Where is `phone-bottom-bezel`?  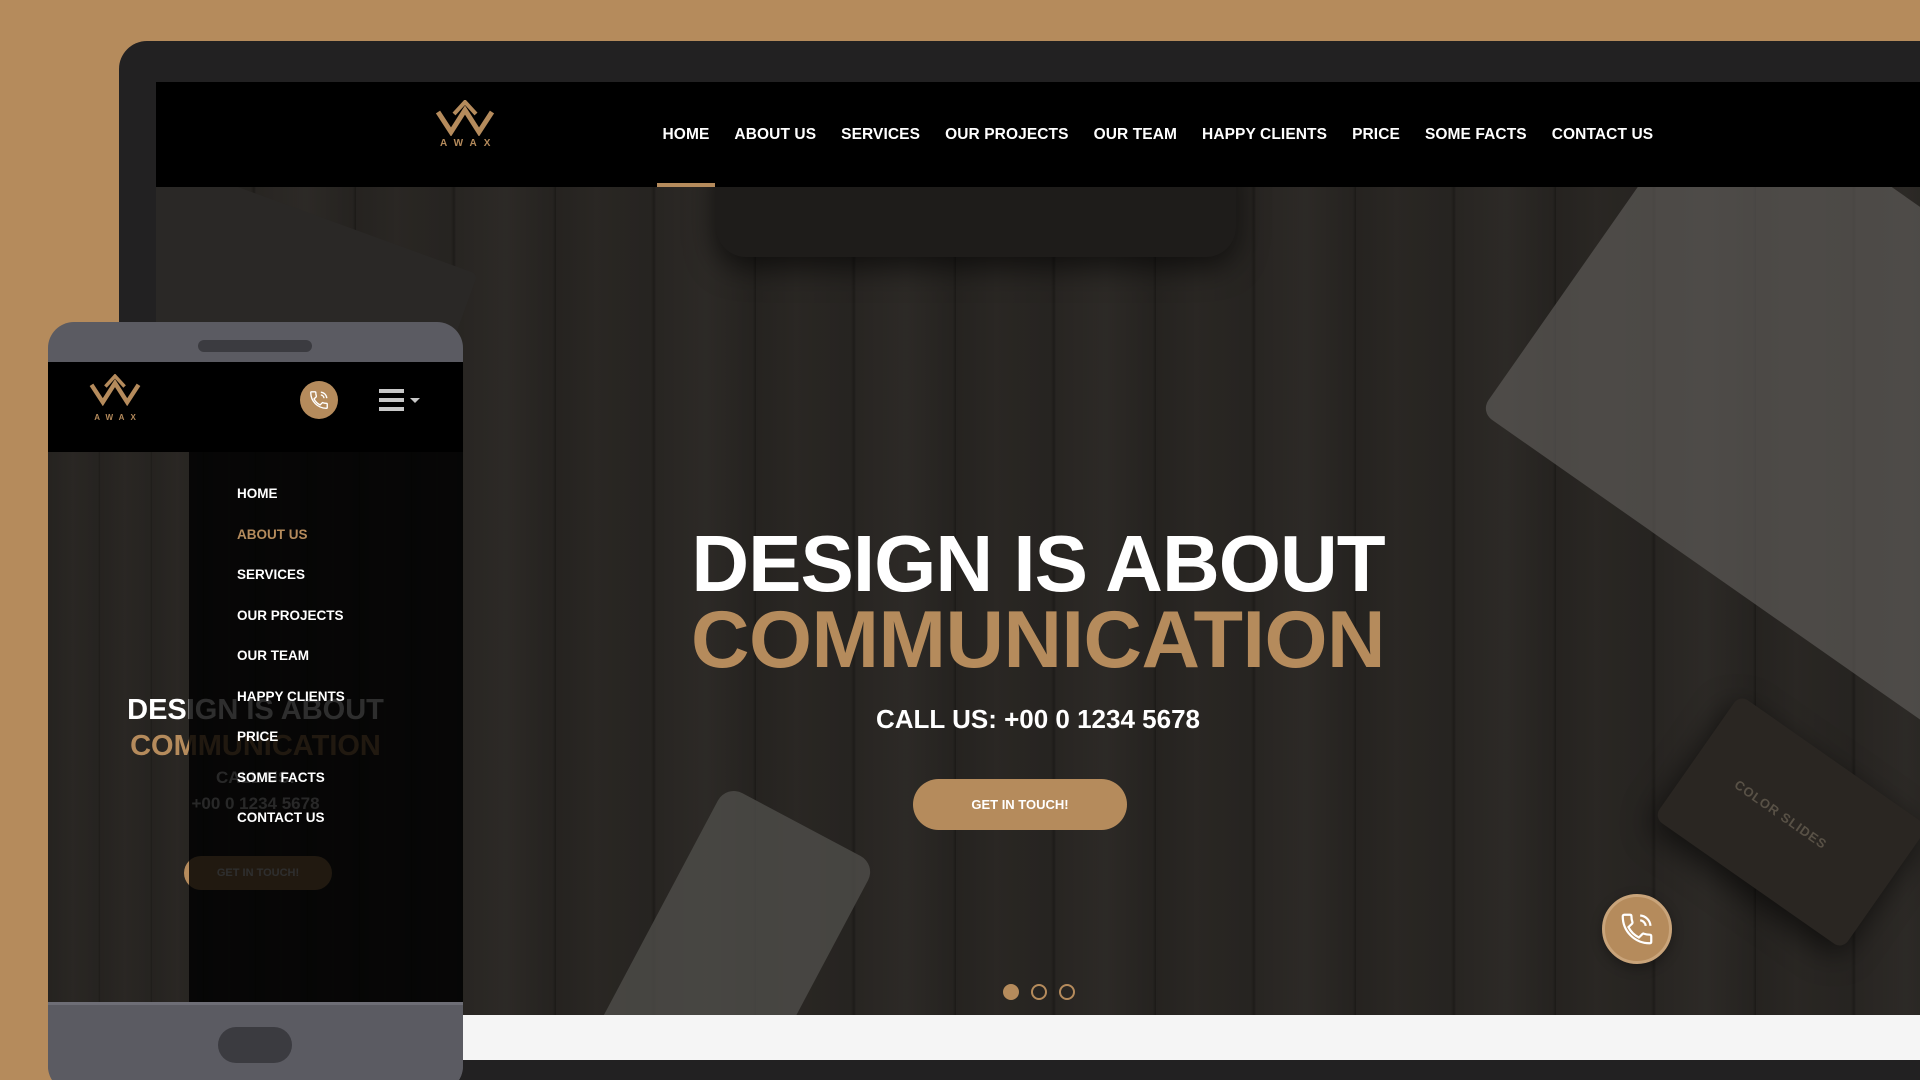 phone-bottom-bezel is located at coordinates (255, 1041).